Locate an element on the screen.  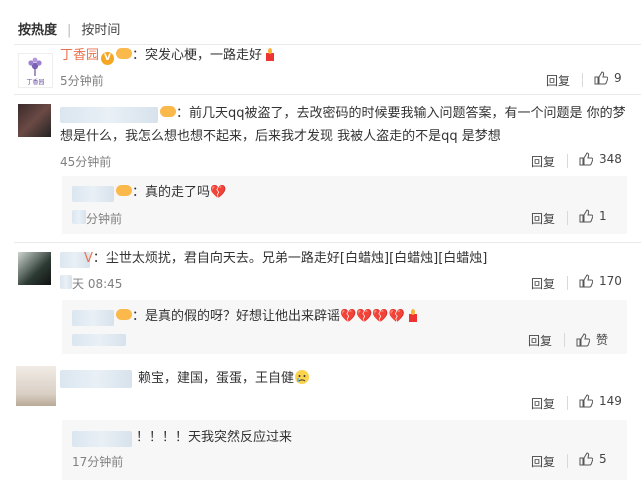
comment-text: 丁香园 V ：突发心梗，一路走好 is located at coordinates (169, 57).